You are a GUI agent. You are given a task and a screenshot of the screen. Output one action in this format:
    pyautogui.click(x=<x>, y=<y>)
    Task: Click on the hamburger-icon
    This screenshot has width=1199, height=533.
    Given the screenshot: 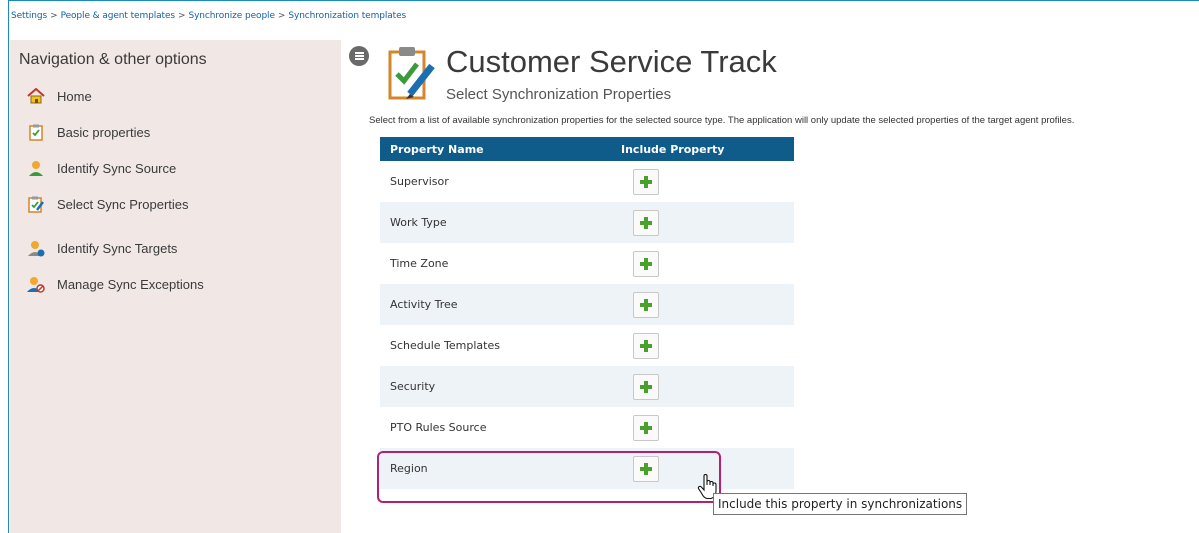 What is the action you would take?
    pyautogui.click(x=359, y=56)
    